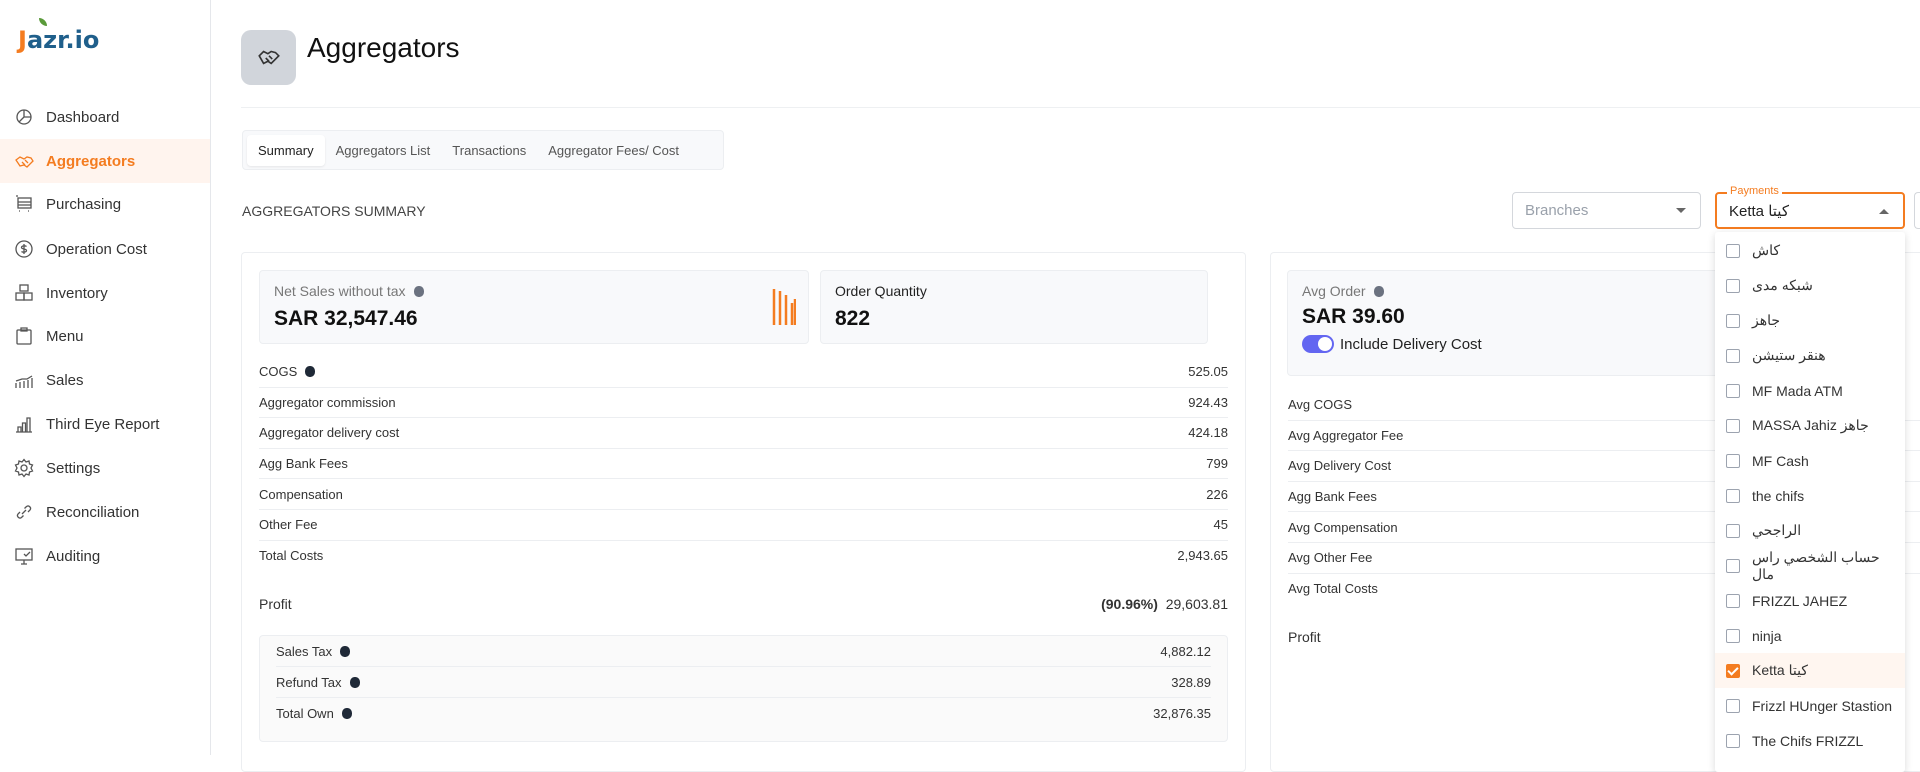  What do you see at coordinates (1810, 425) in the screenshot?
I see `payment-option: MASSA Jahiz جاهز` at bounding box center [1810, 425].